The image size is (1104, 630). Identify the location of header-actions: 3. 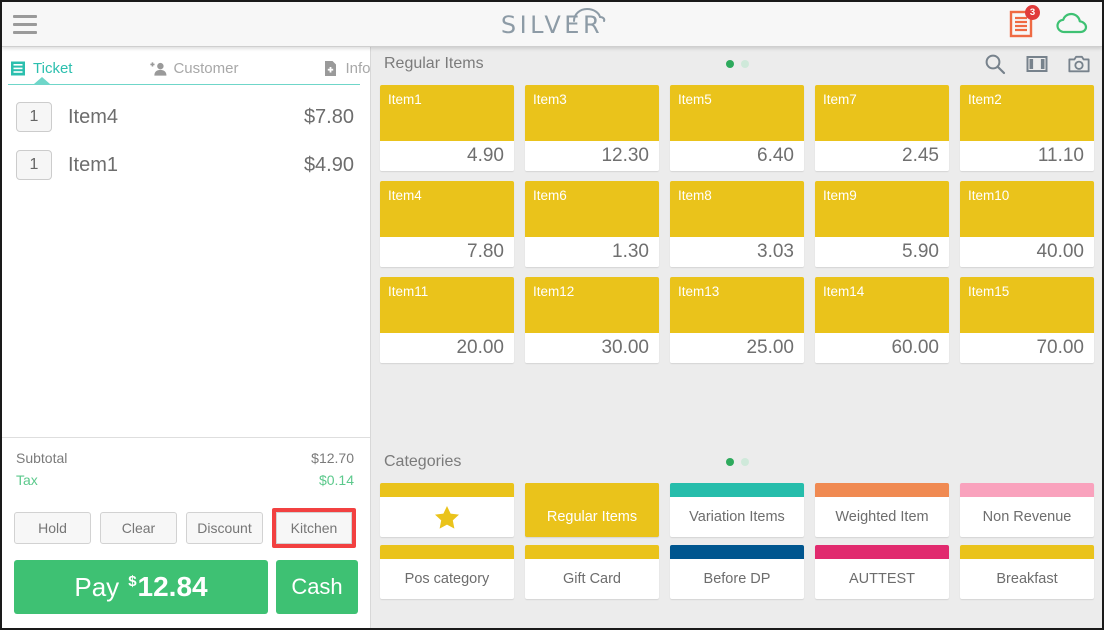
(1048, 22).